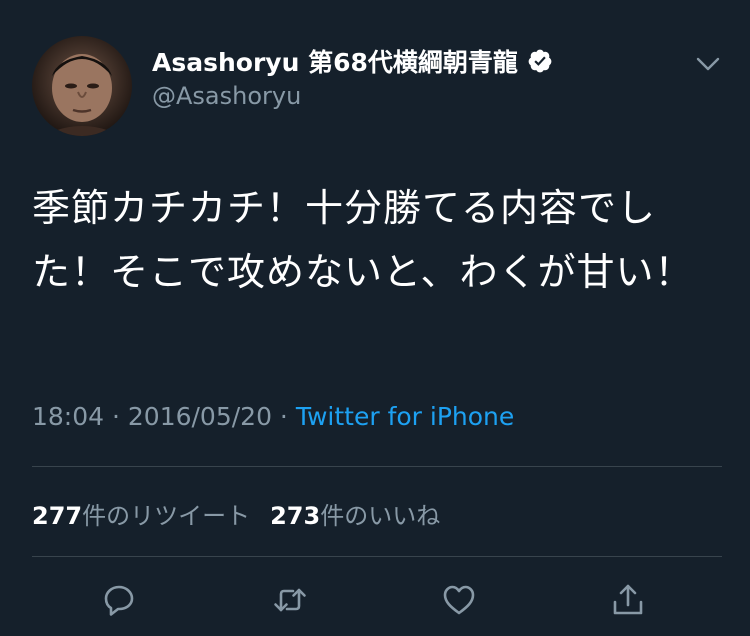  I want to click on like-button, so click(459, 600).